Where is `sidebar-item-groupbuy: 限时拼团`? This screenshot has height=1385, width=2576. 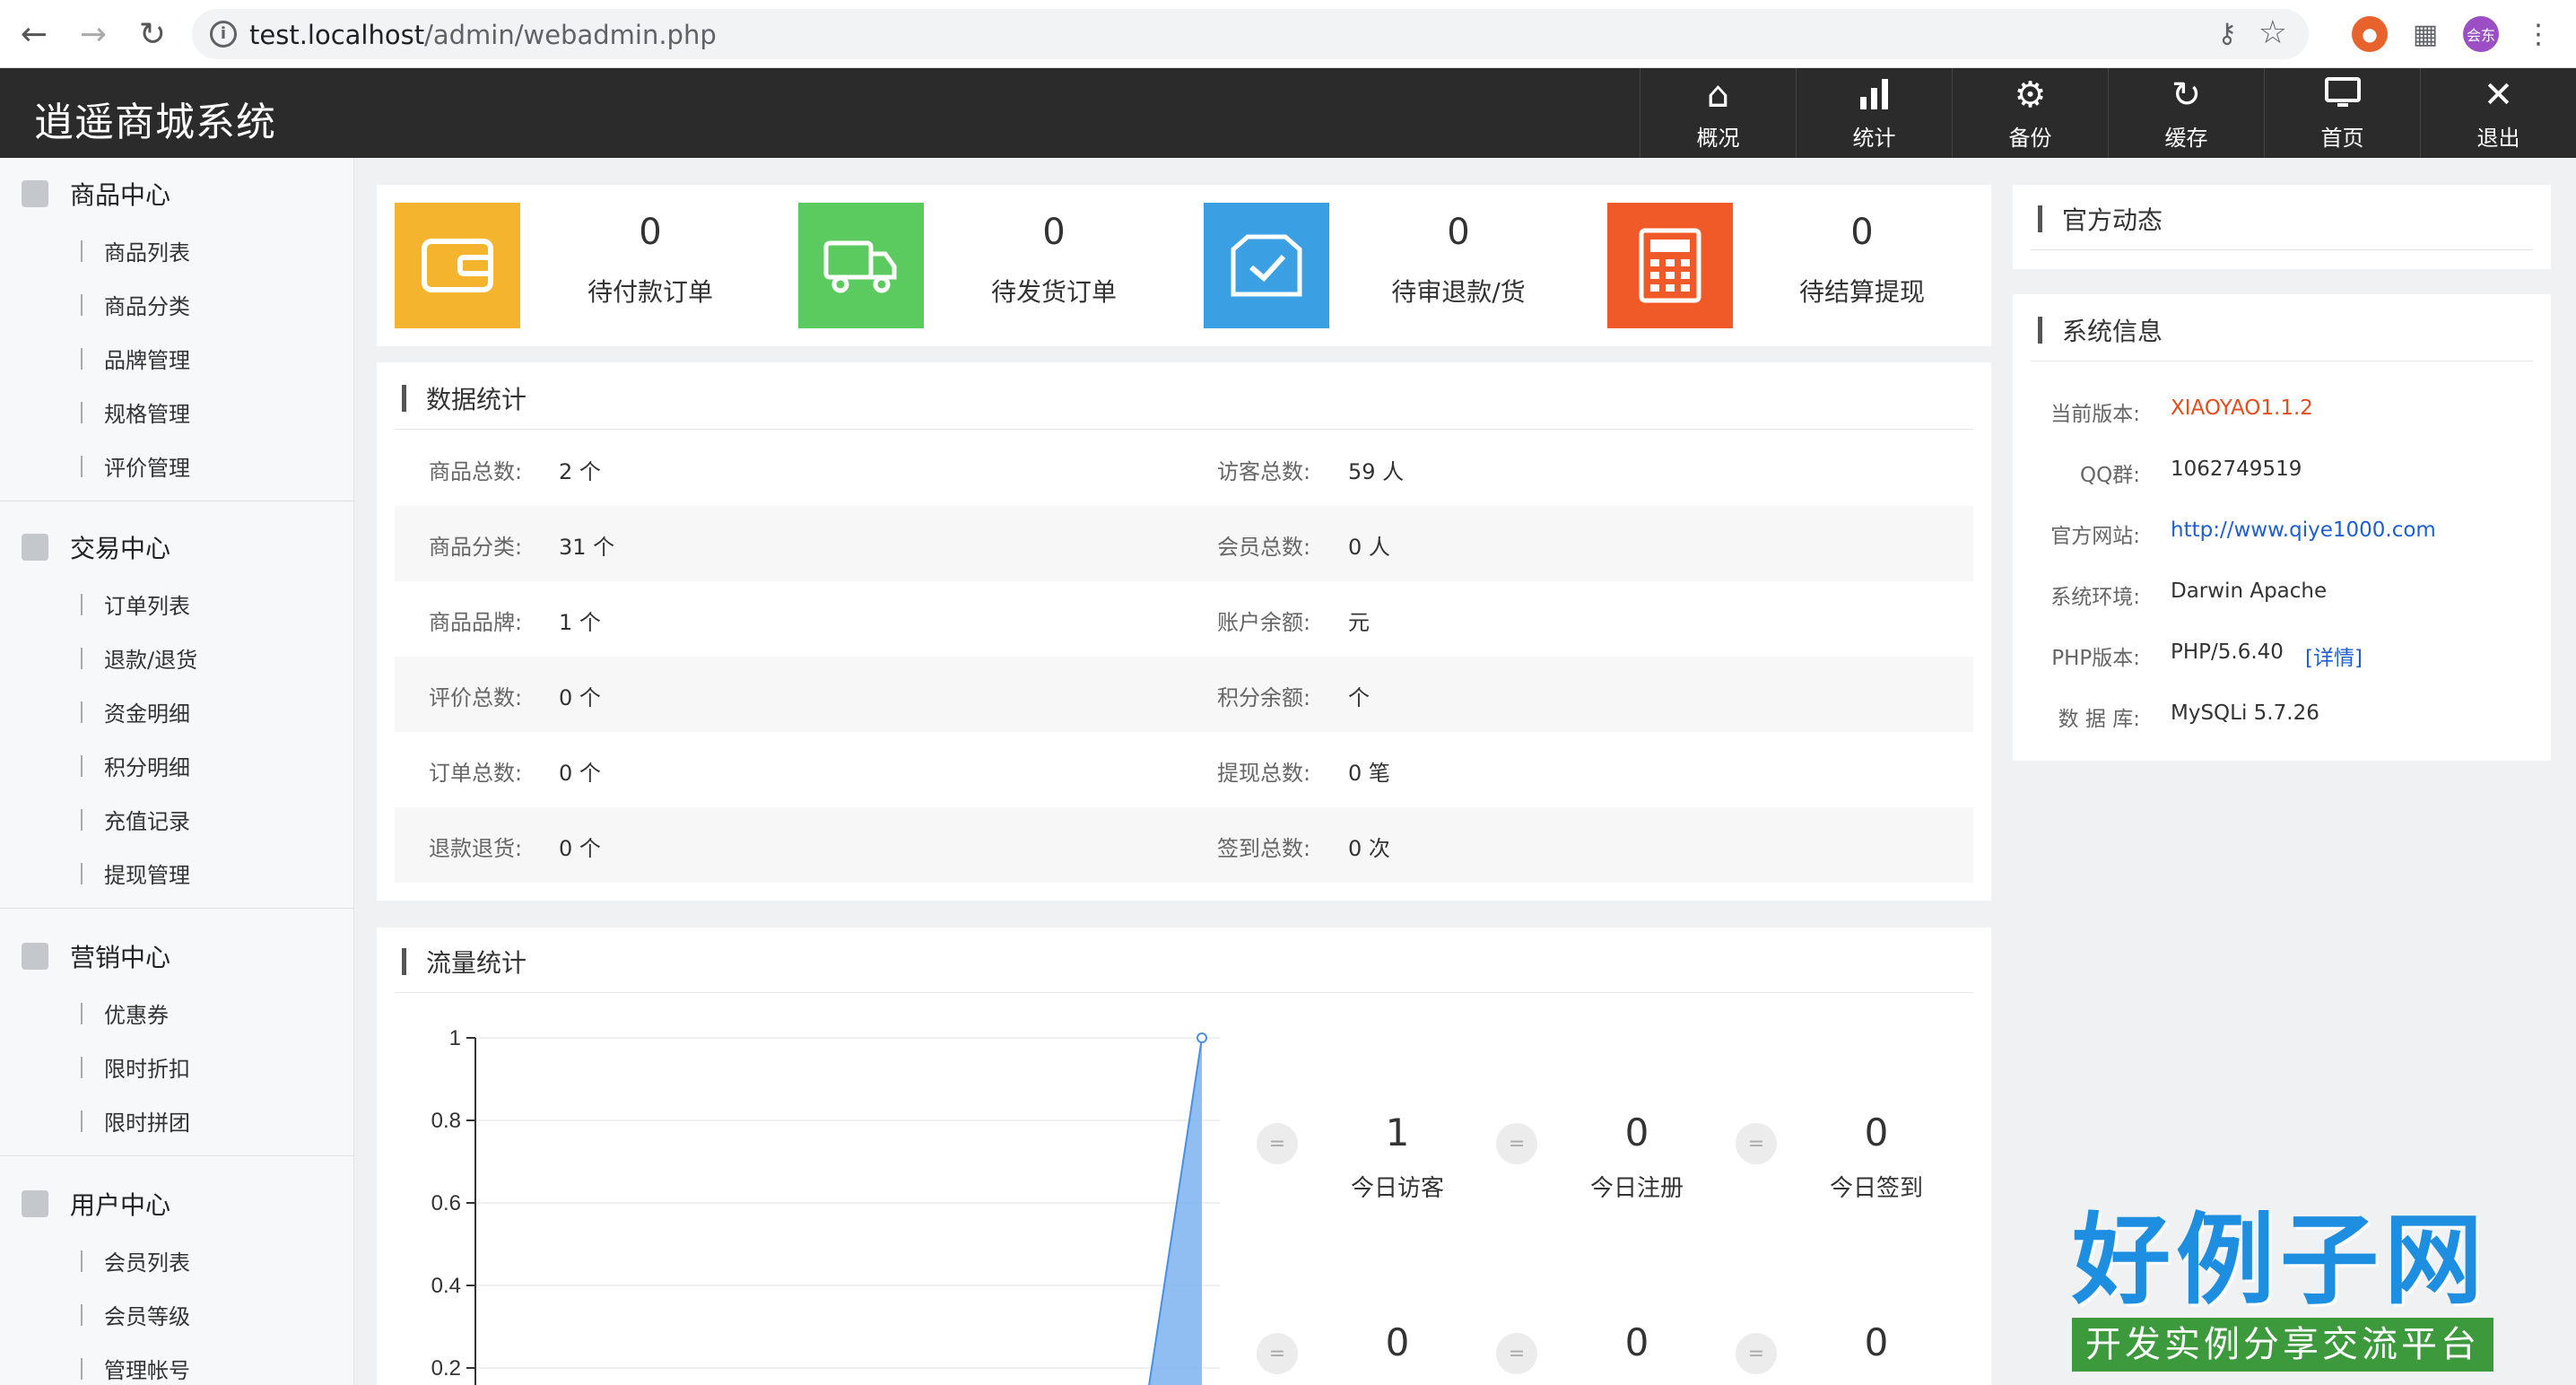
sidebar-item-groupbuy: 限时拼团 is located at coordinates (135, 1121).